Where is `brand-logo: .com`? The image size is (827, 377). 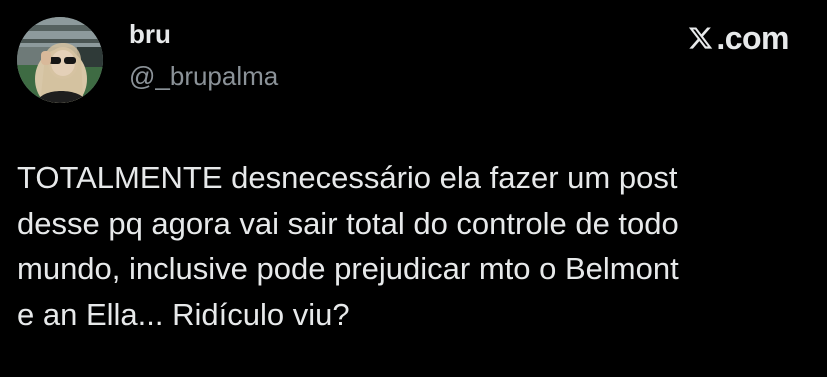
brand-logo: .com is located at coordinates (738, 38).